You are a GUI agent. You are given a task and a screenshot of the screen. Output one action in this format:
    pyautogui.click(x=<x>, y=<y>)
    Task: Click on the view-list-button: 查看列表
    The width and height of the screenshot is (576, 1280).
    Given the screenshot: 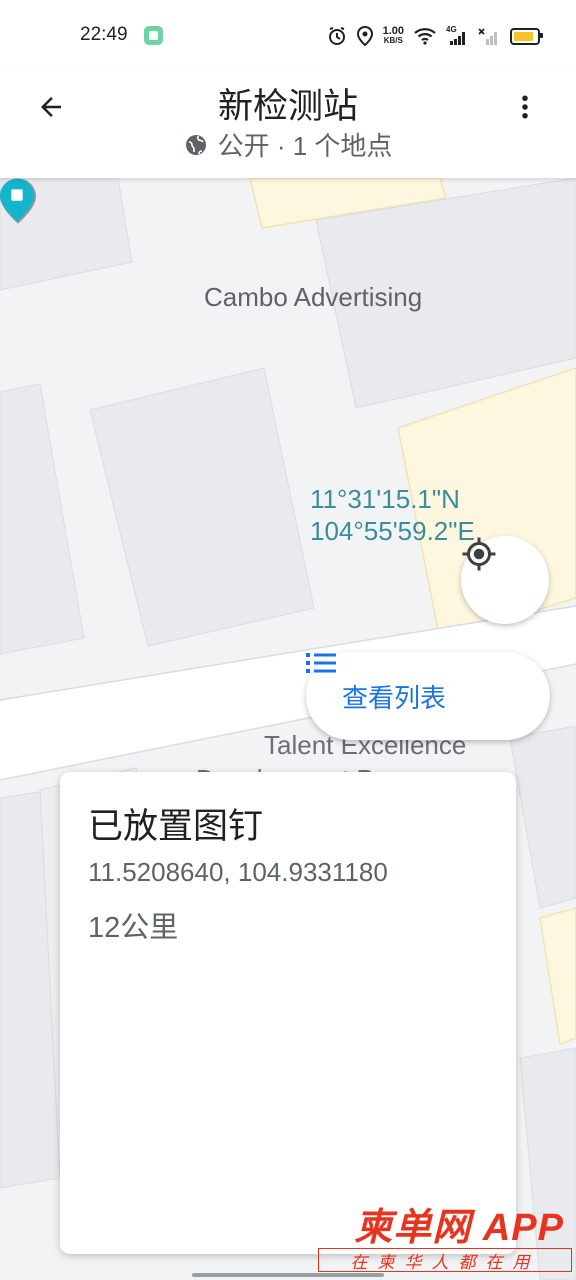 What is the action you would take?
    pyautogui.click(x=428, y=696)
    